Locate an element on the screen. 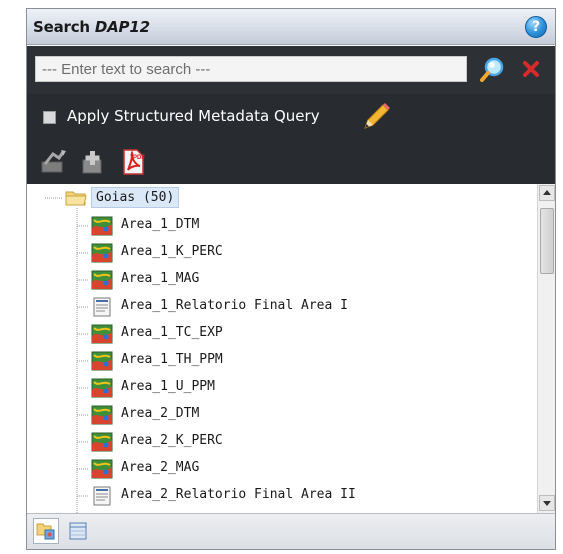 The height and width of the screenshot is (554, 563). tree-item-label: Area_1_Relatorio Final Area I is located at coordinates (234, 305).